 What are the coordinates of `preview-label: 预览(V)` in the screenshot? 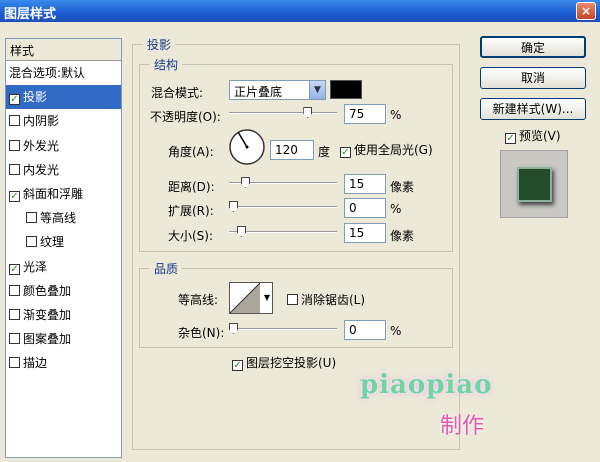 It's located at (540, 136).